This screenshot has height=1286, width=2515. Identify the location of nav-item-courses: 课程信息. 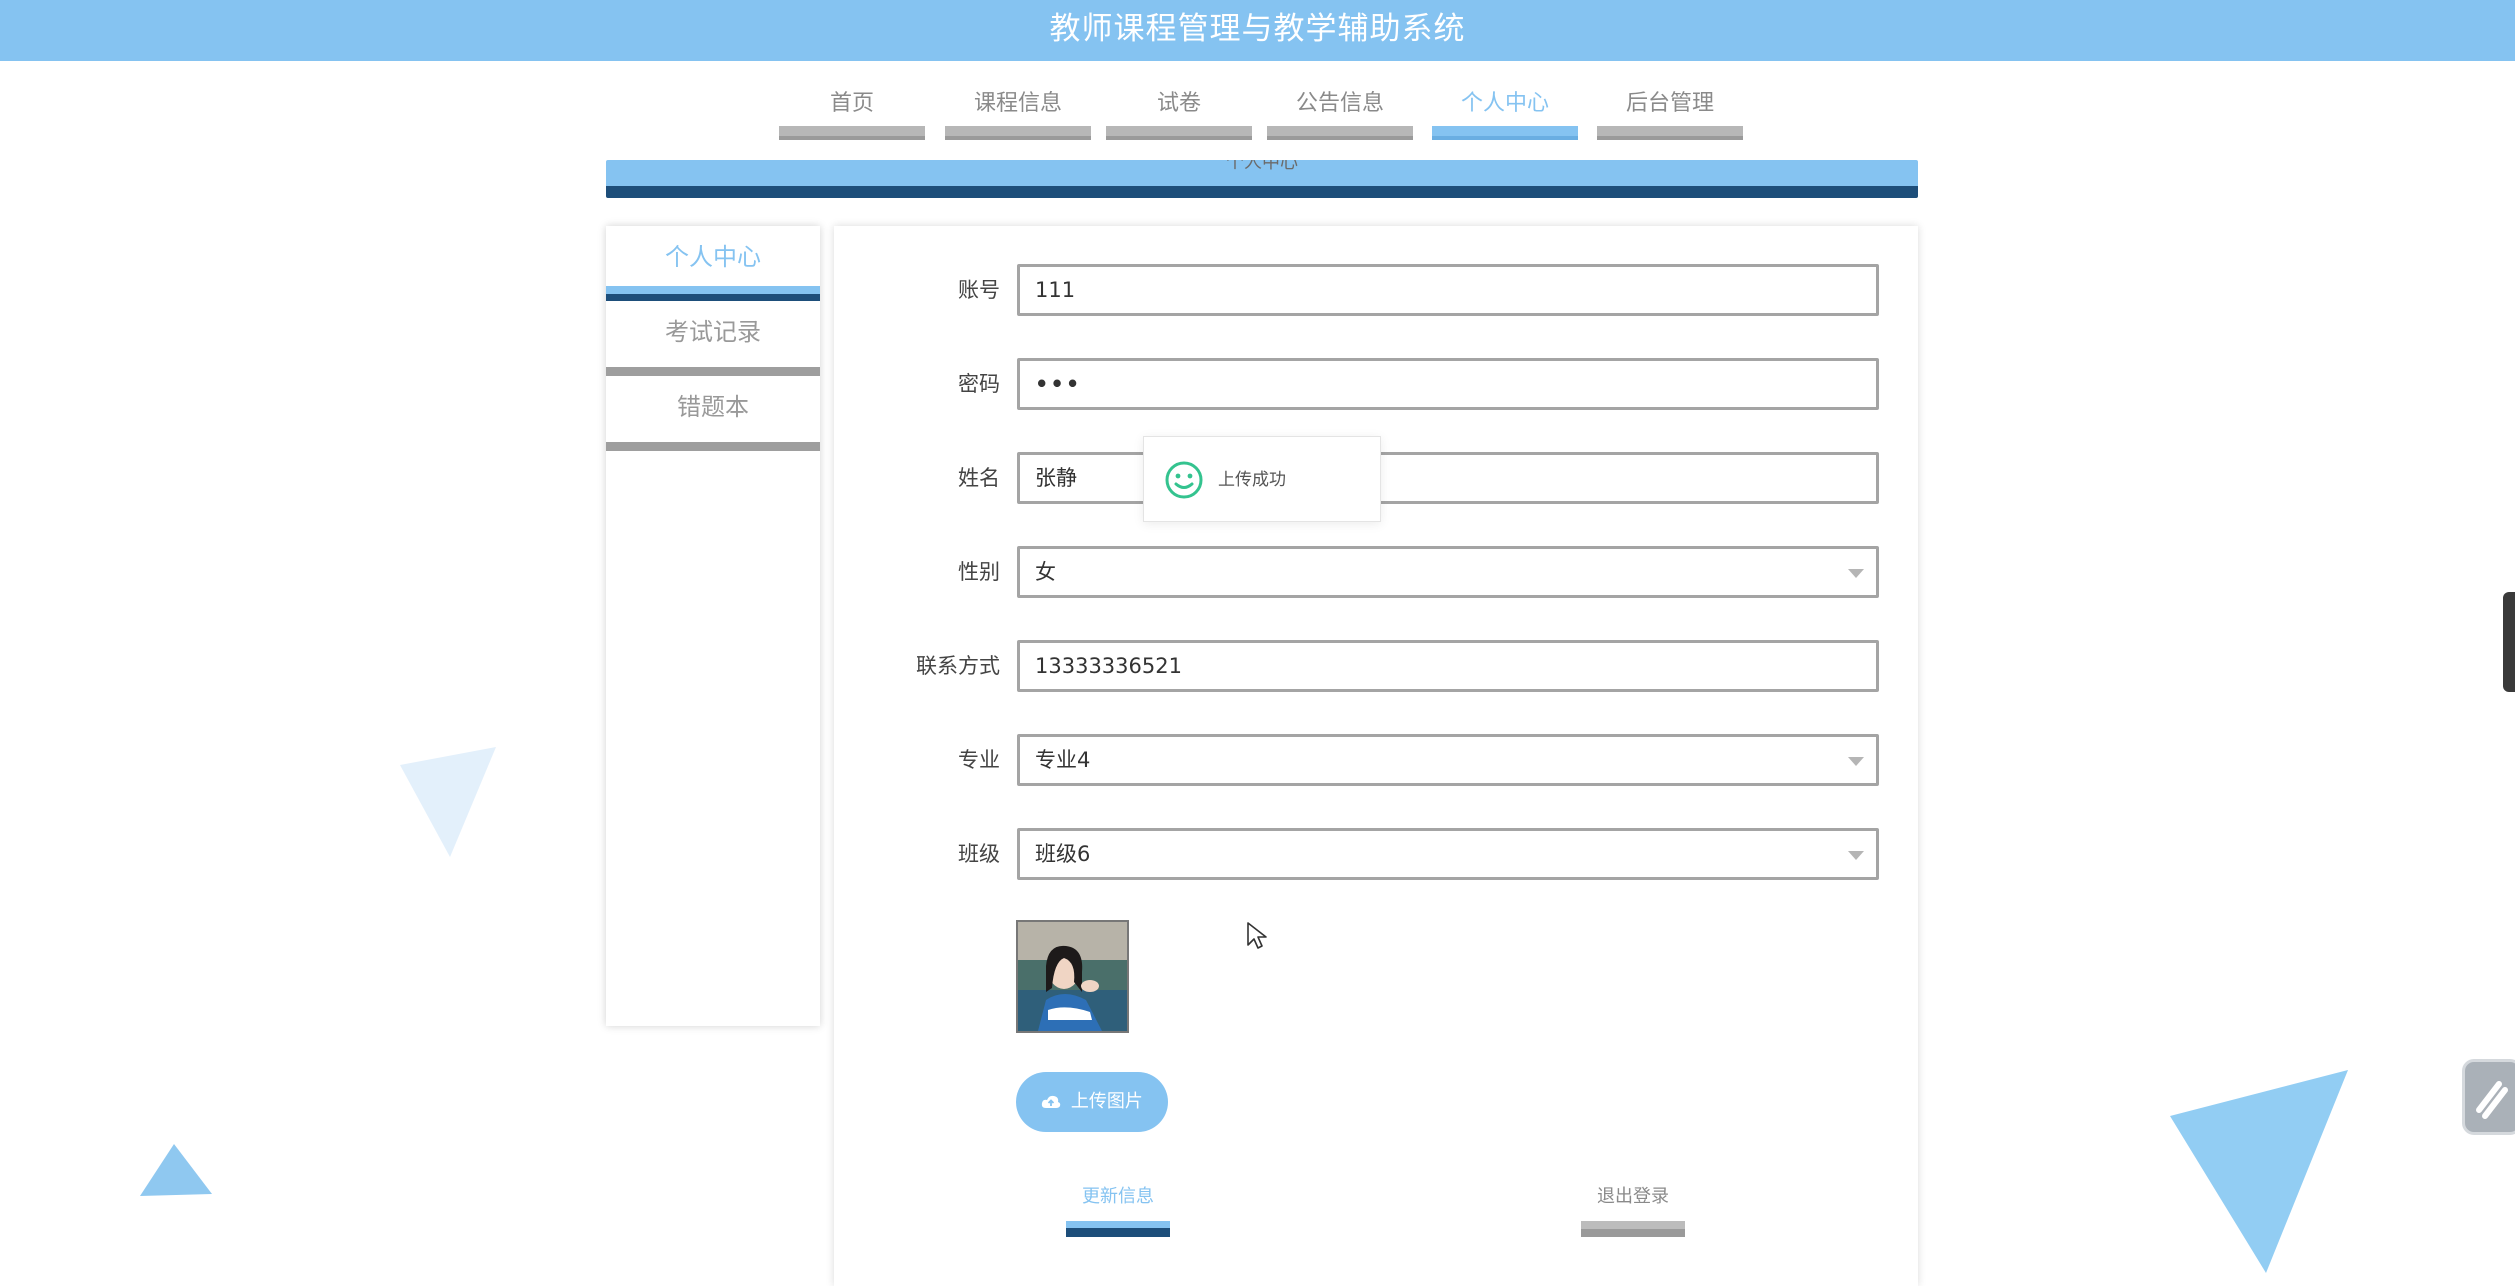
(1018, 113).